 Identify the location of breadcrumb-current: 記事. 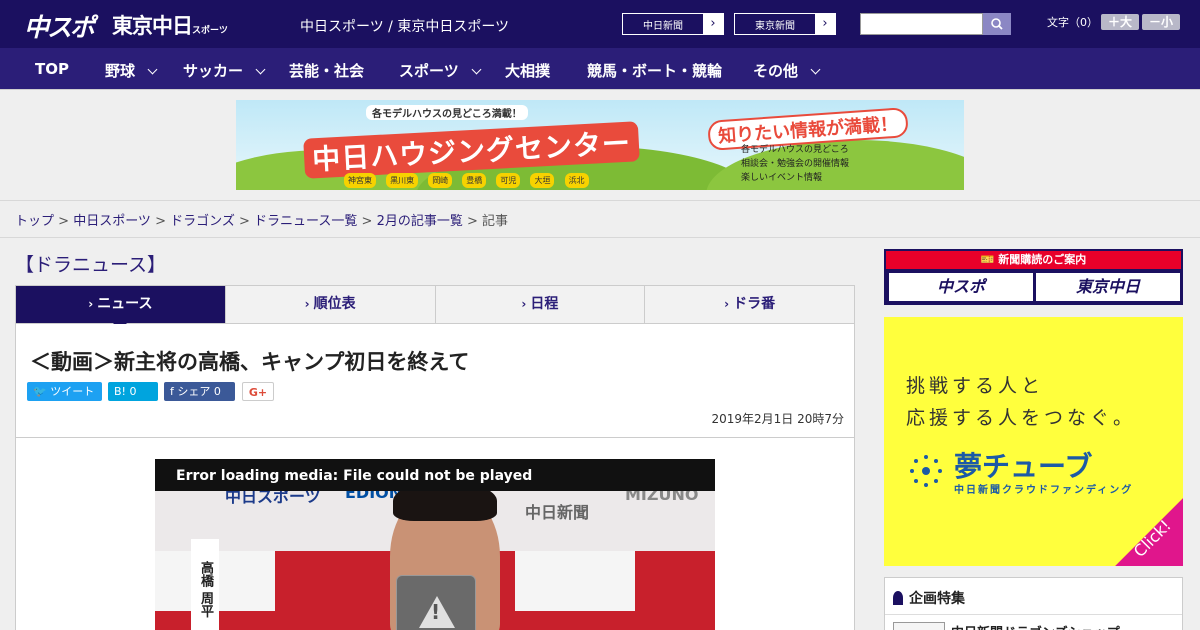
(495, 221).